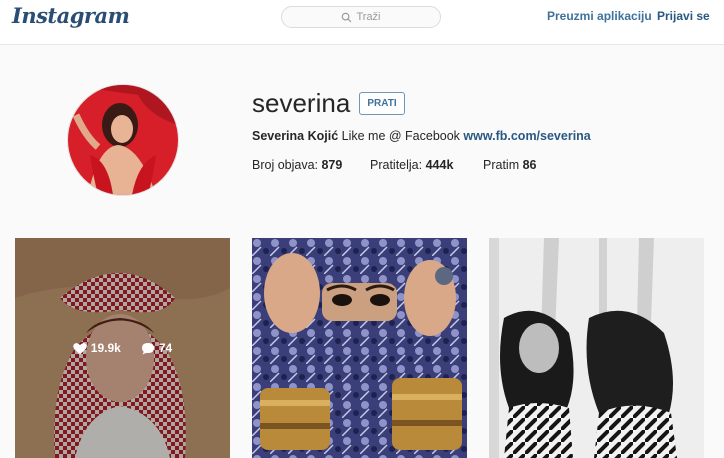 The width and height of the screenshot is (724, 458). I want to click on heart-icon, so click(80, 348).